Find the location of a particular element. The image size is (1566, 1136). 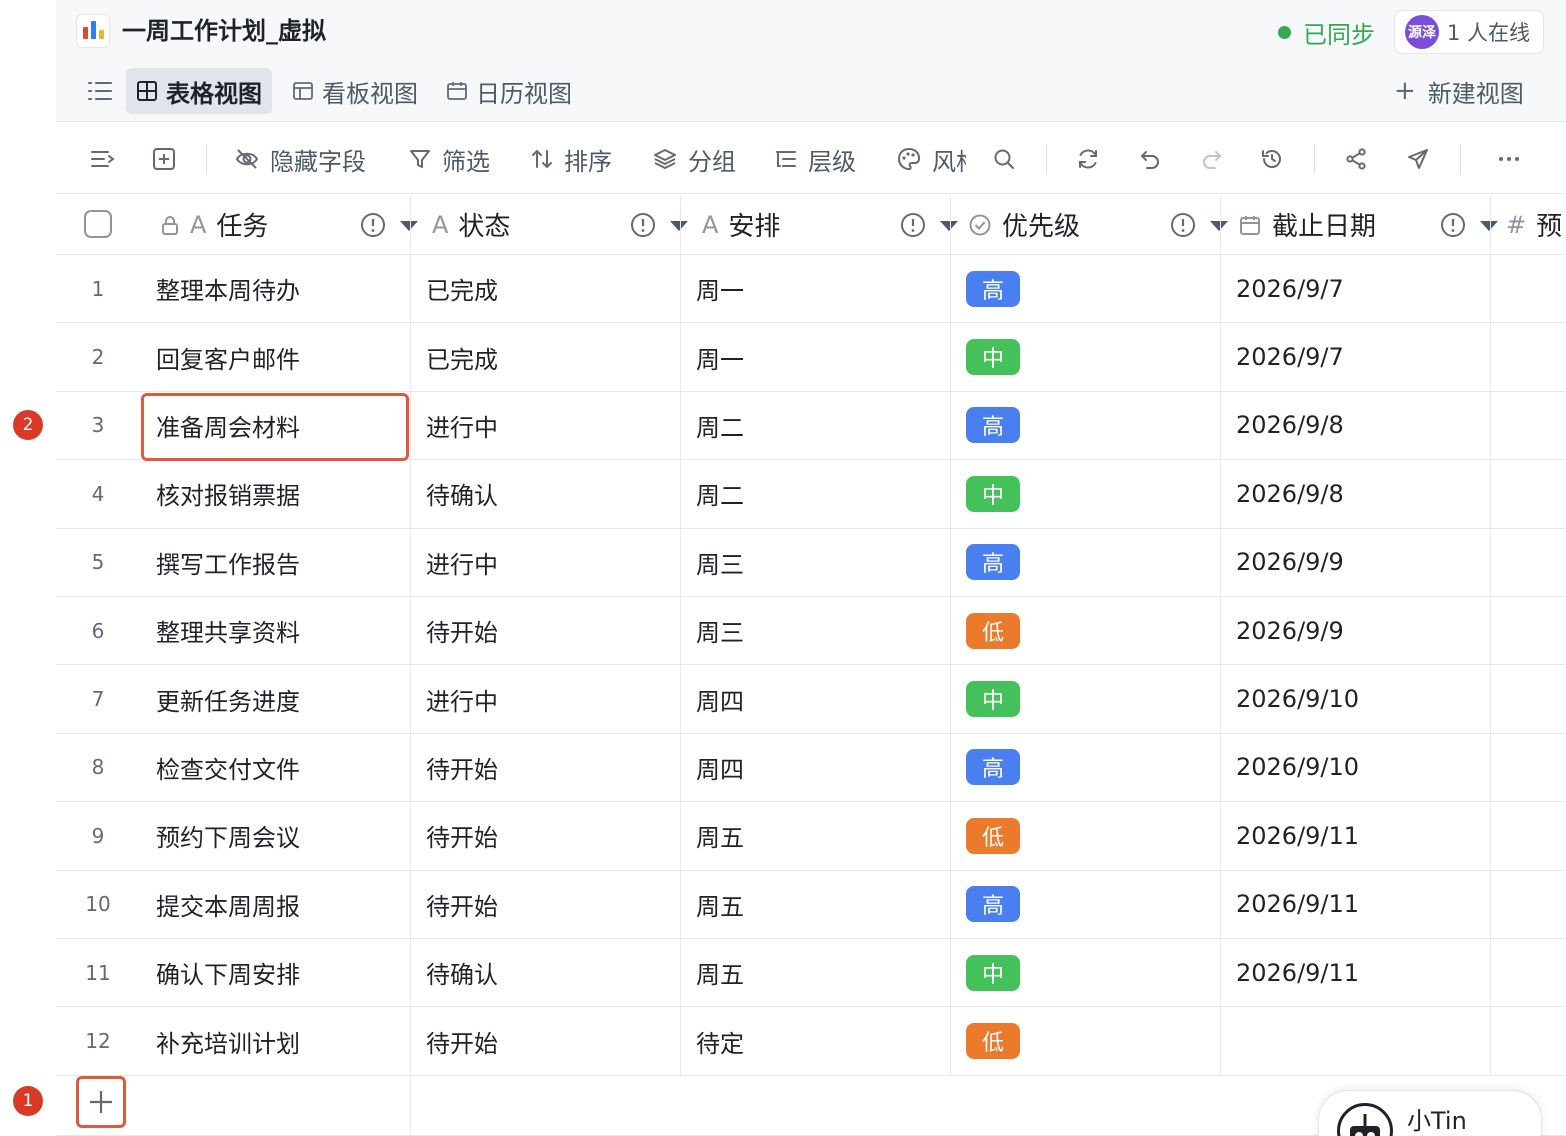

column-header-estimate: # 预 is located at coordinates (1536, 224).